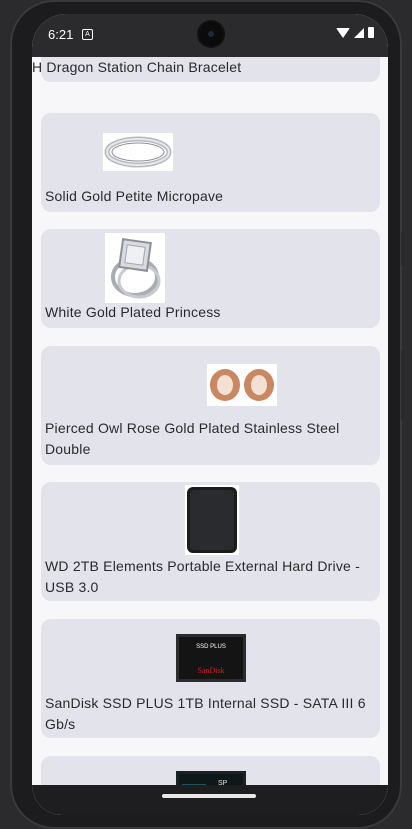 The width and height of the screenshot is (412, 829). Describe the element at coordinates (133, 312) in the screenshot. I see `product-title: White Gold Plated Princess` at that location.